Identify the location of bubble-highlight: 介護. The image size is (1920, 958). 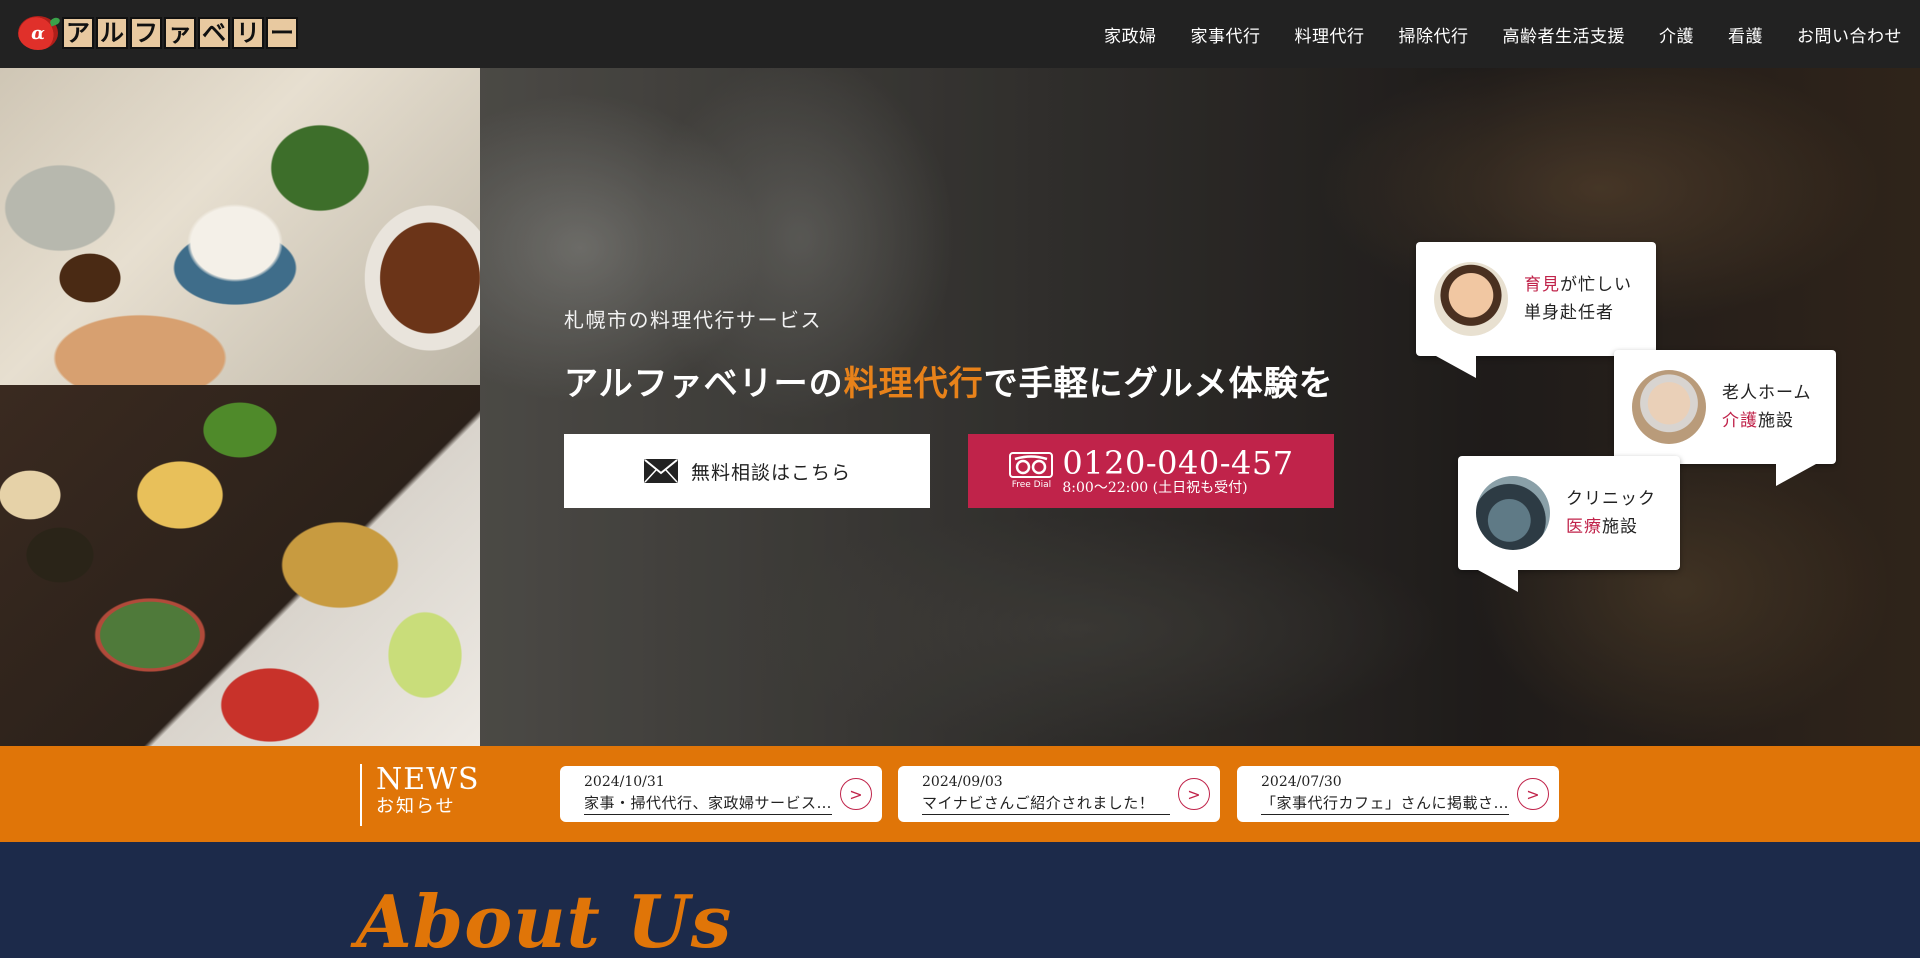
(1740, 421).